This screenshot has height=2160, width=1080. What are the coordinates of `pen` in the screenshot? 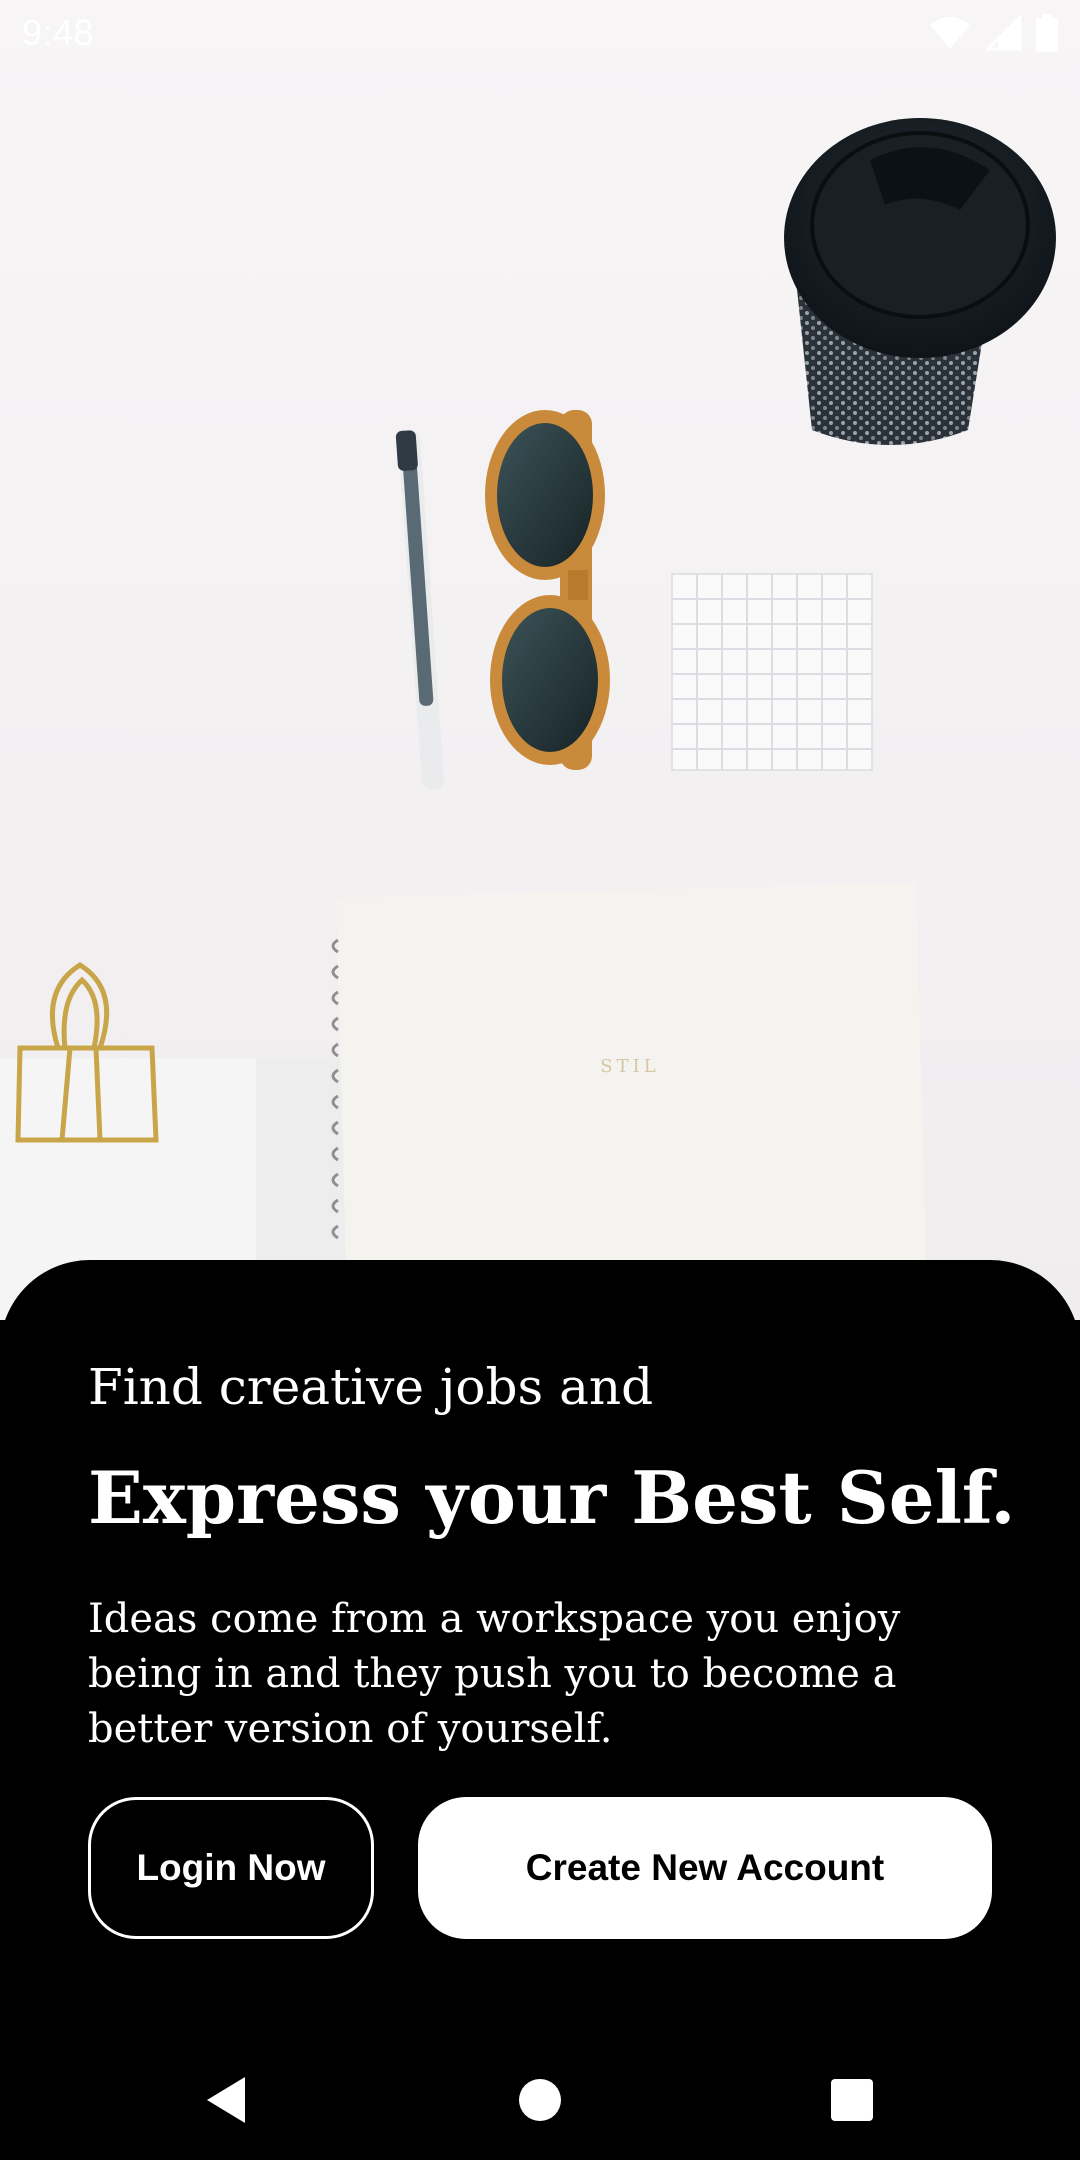 It's located at (419, 610).